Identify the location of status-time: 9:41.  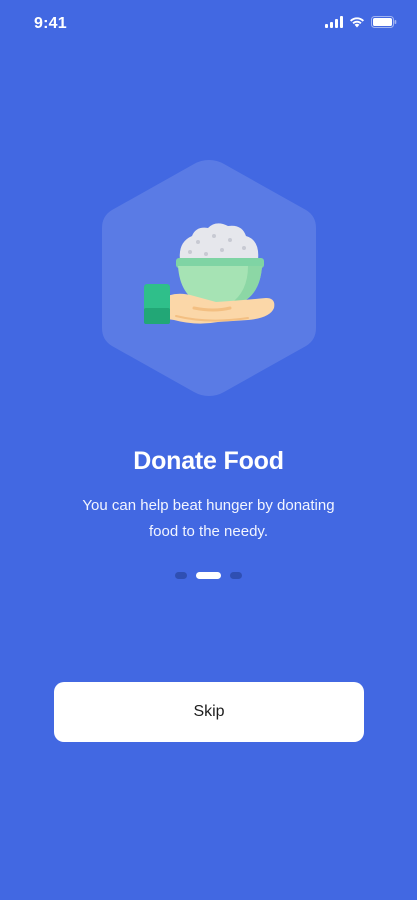
(50, 23).